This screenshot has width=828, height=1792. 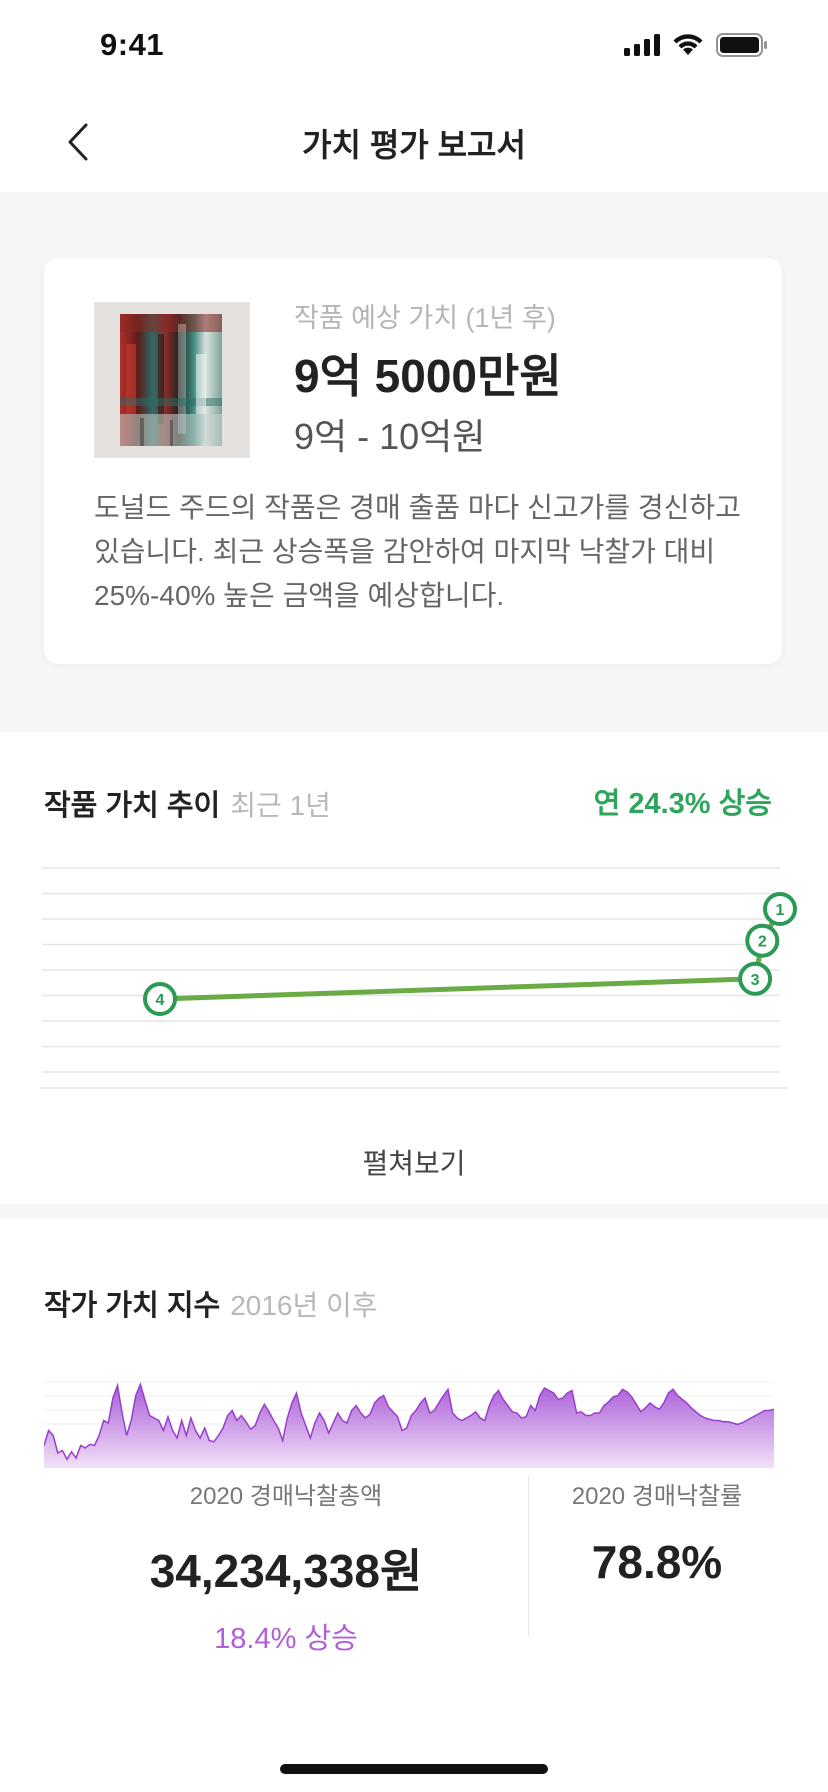 I want to click on artwork-image, so click(x=171, y=380).